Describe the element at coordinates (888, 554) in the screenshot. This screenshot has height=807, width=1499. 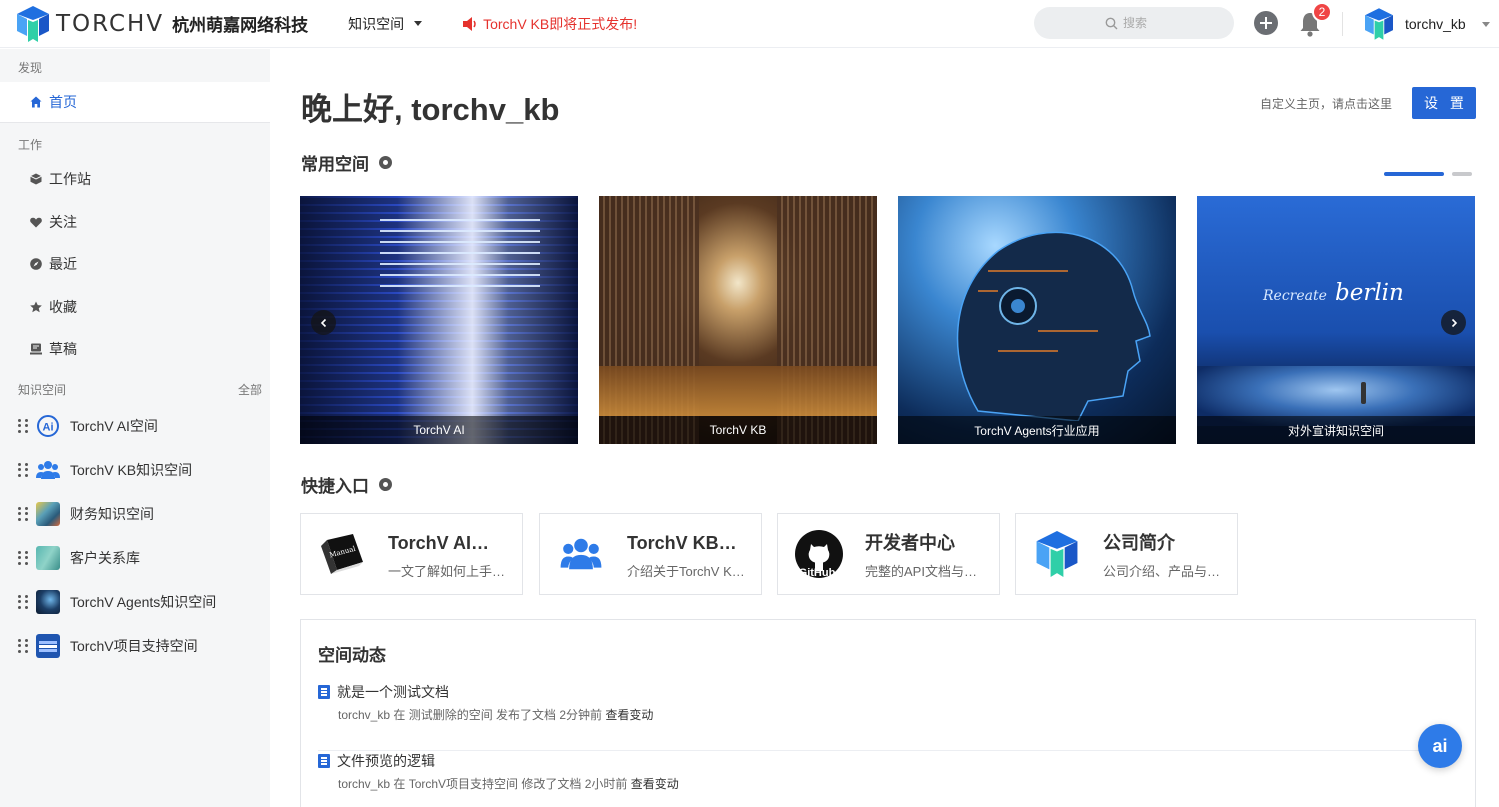
I see `quick-entry-developer: GitHub 开发者中心 完整的API文档与开发资源` at that location.